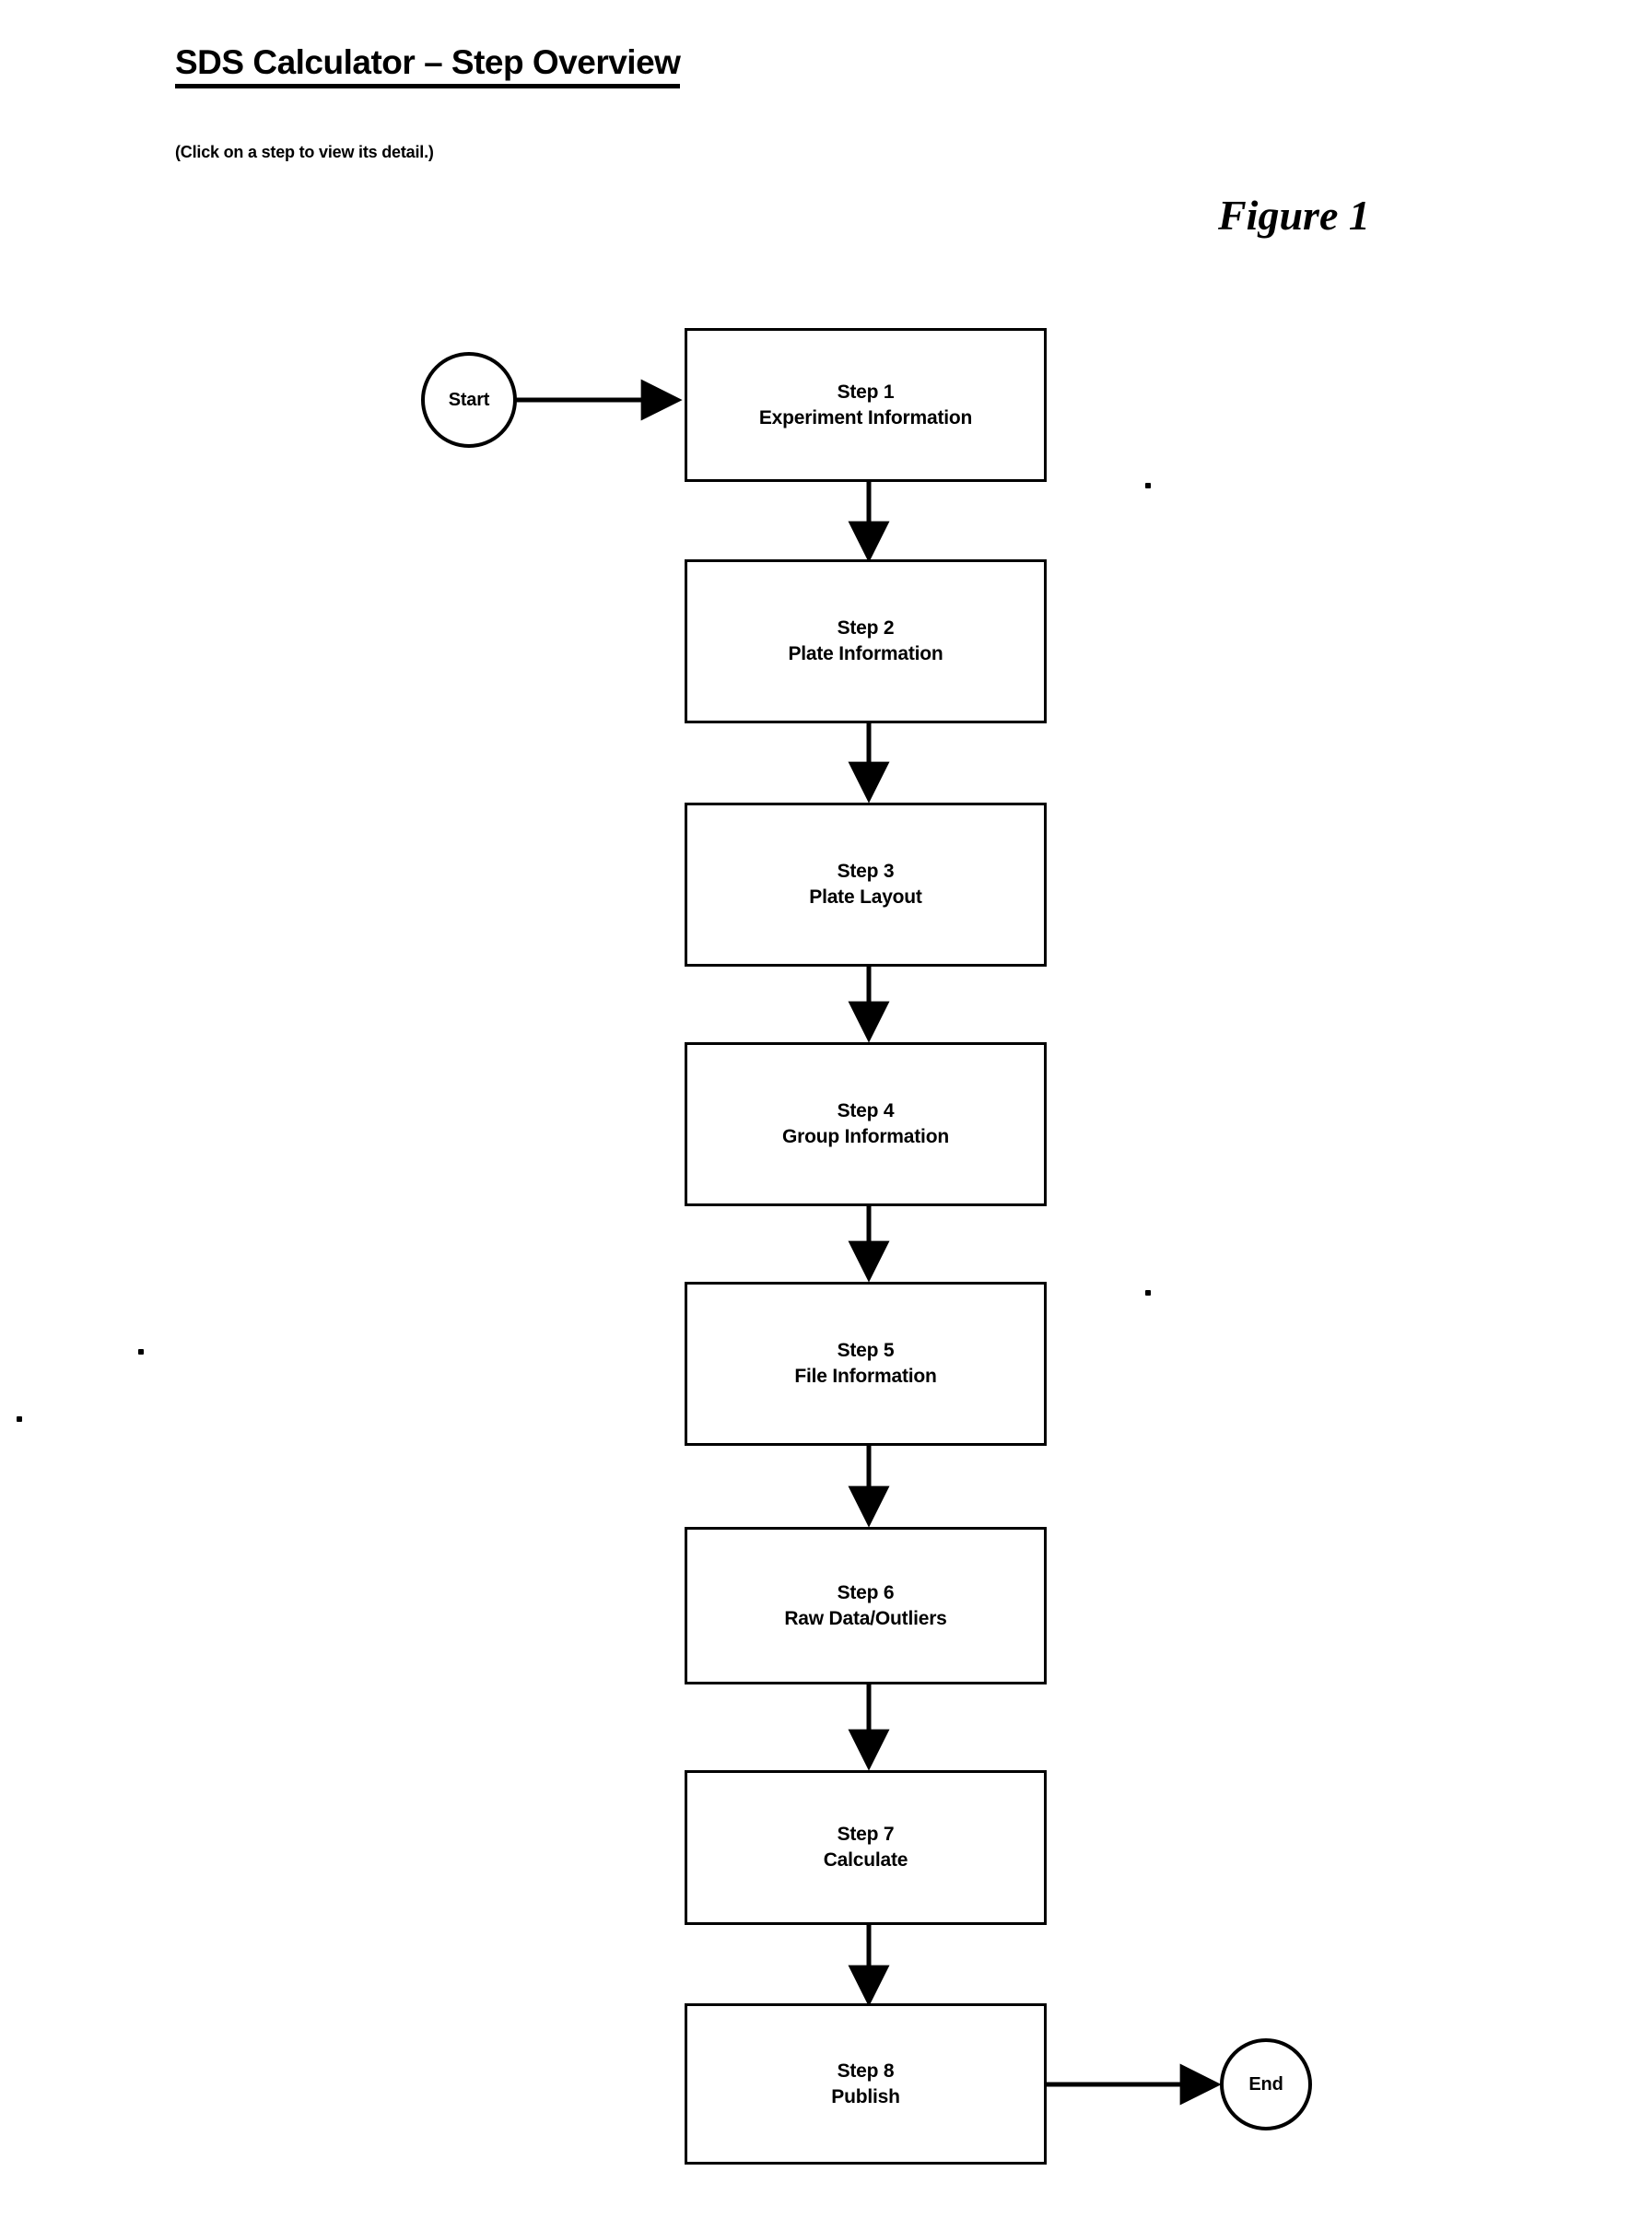 The width and height of the screenshot is (1652, 2230). Describe the element at coordinates (866, 2096) in the screenshot. I see `step-node-subtitle: Publish` at that location.